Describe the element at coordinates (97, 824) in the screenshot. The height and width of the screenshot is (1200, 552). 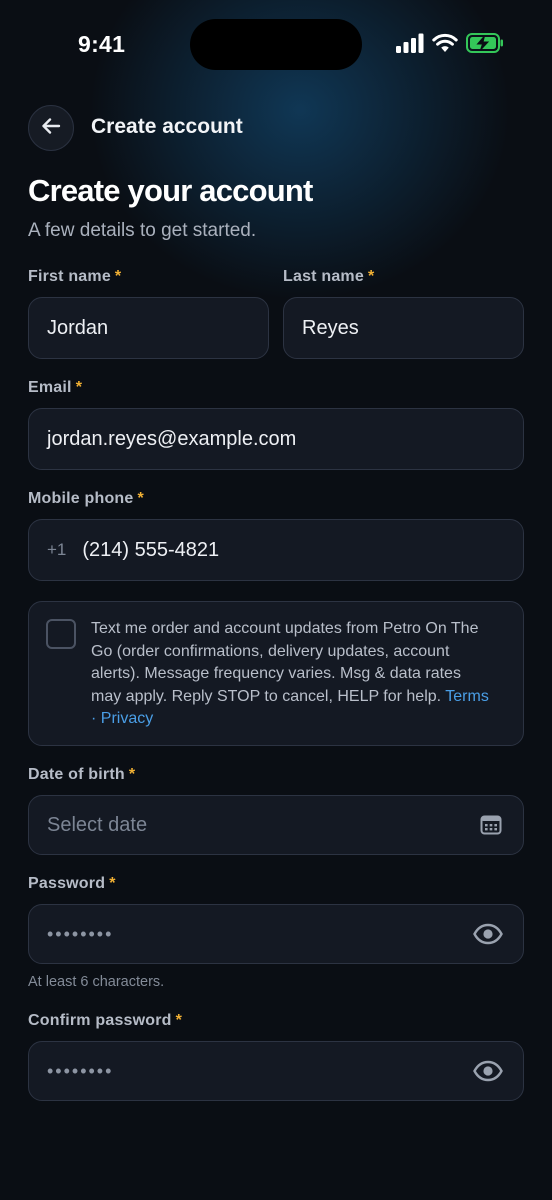
I see `dob-placeholder: Select date` at that location.